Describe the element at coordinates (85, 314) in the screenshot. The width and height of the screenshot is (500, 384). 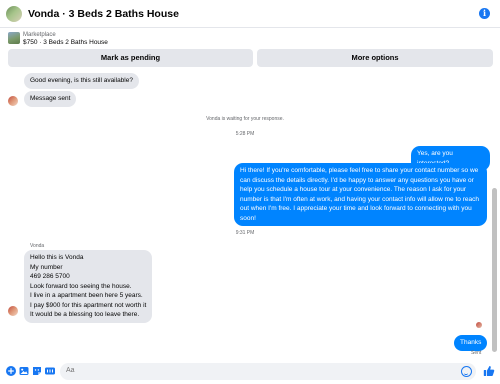
I see `message-line: It would be a blessing too leave there.` at that location.